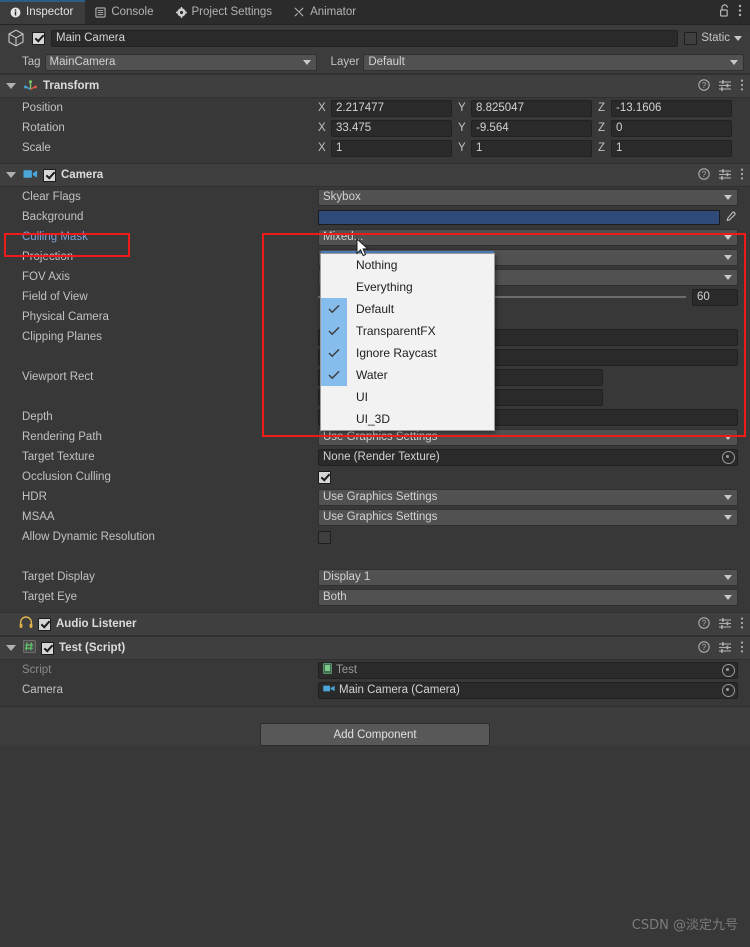  Describe the element at coordinates (724, 12) in the screenshot. I see `unlock-icon` at that location.